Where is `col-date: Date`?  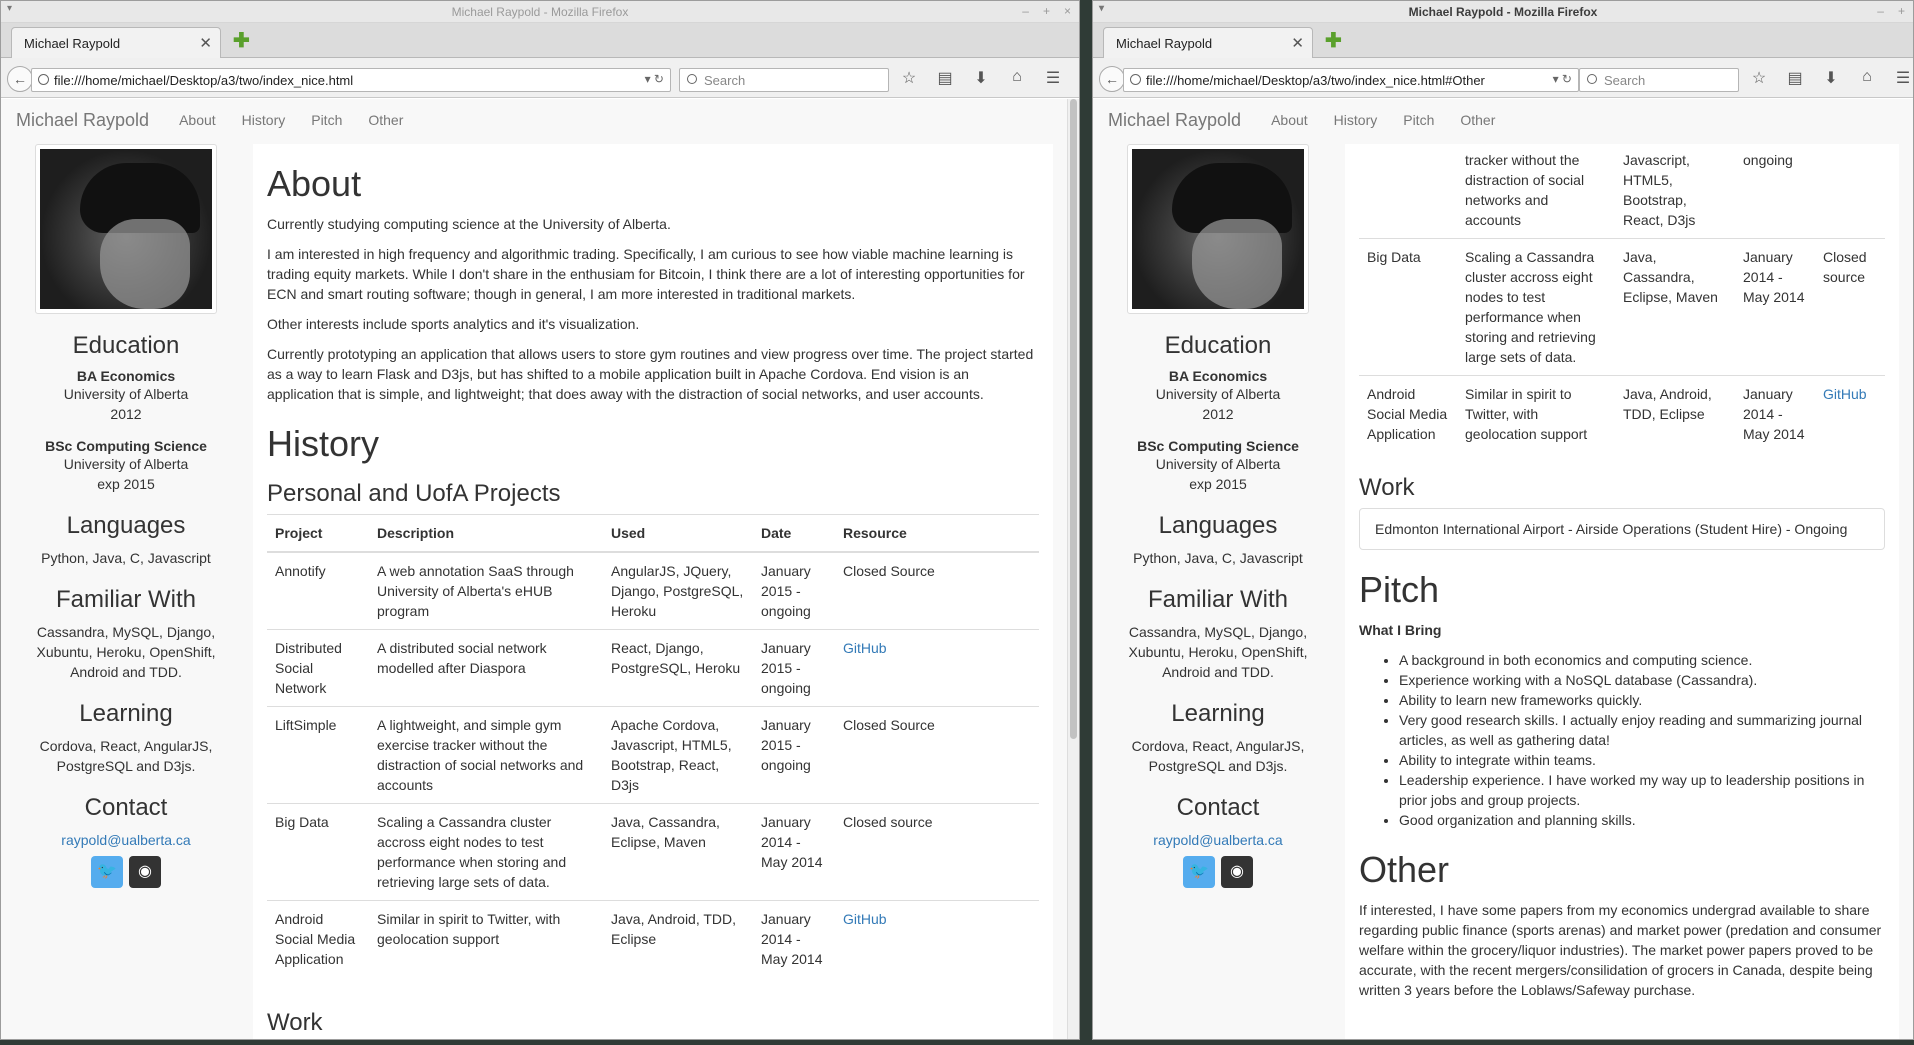
col-date: Date is located at coordinates (794, 533).